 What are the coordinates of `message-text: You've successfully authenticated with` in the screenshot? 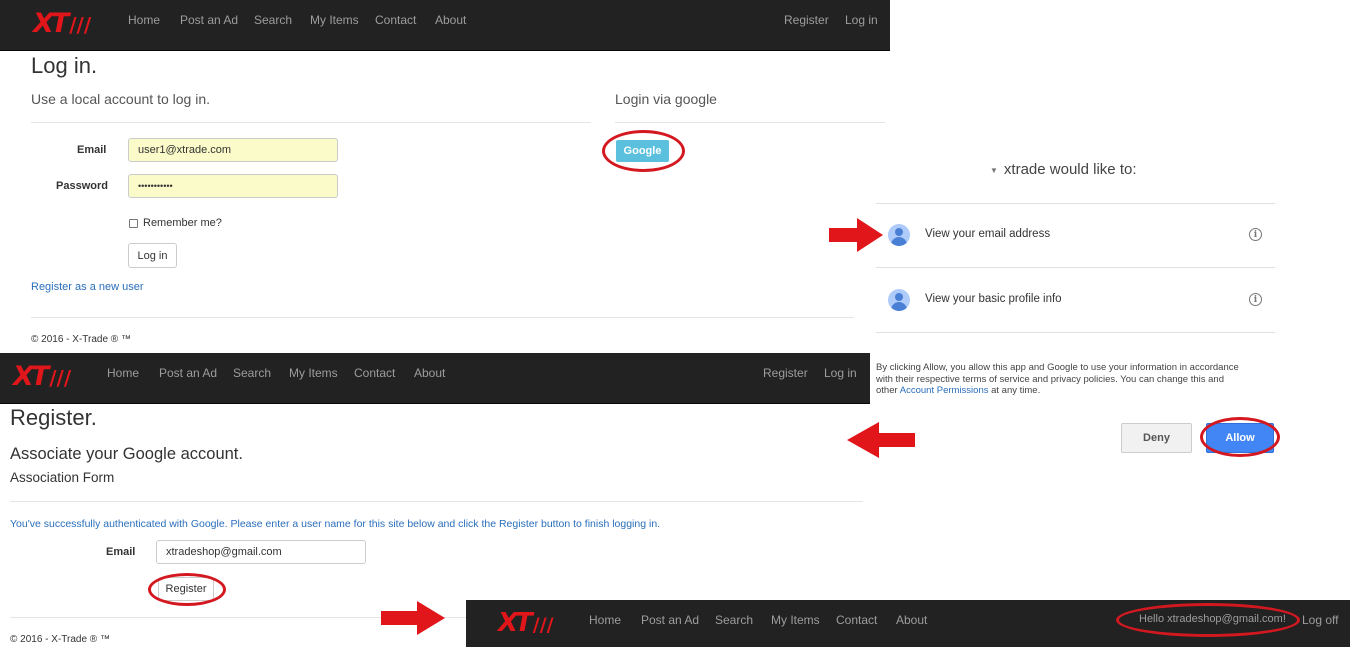 It's located at (100, 524).